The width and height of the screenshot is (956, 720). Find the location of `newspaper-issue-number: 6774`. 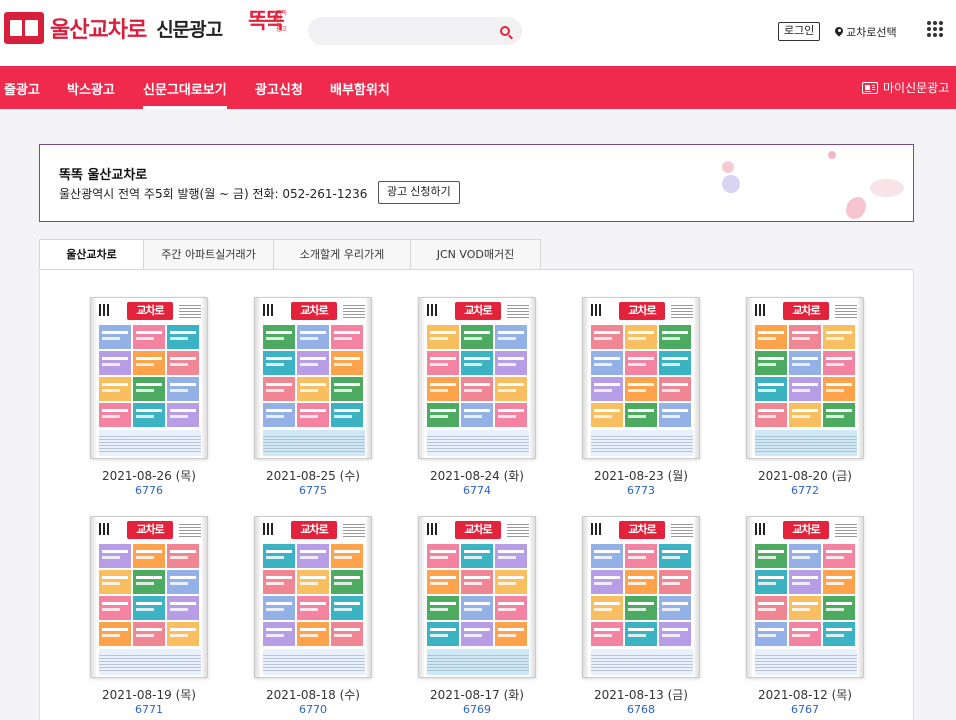

newspaper-issue-number: 6774 is located at coordinates (477, 490).